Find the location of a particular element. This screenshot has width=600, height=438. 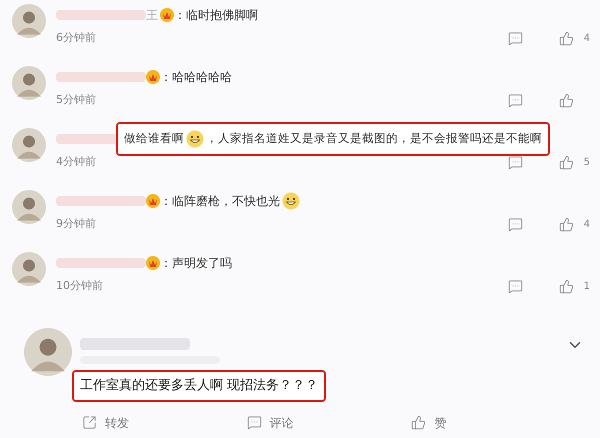

comment-time: 10分钟前 is located at coordinates (79, 286).